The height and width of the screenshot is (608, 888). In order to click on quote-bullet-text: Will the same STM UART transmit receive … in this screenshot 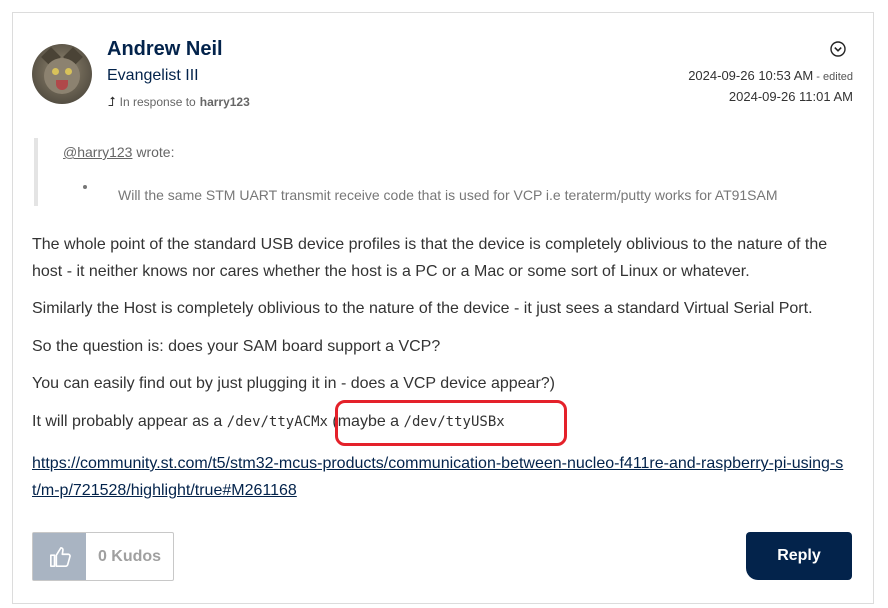, I will do `click(448, 195)`.